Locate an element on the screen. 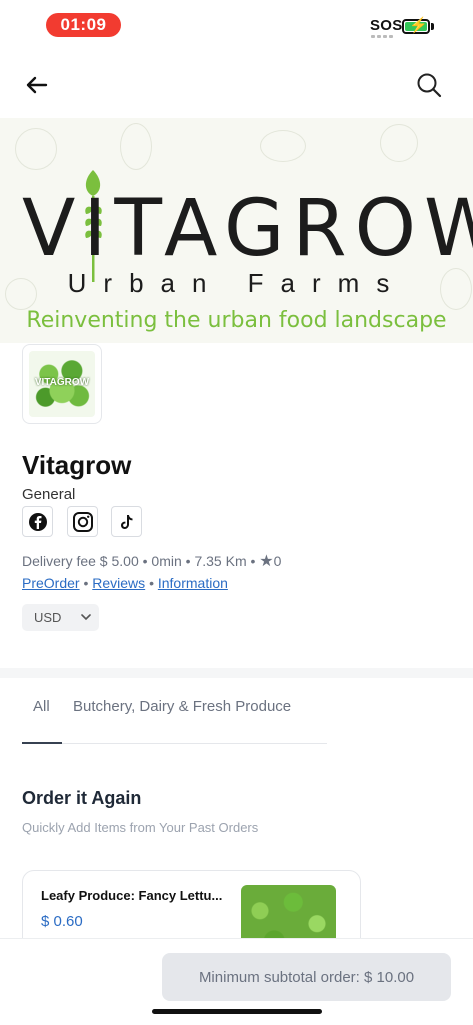 The width and height of the screenshot is (473, 1025). delivery-time: 0min is located at coordinates (166, 561).